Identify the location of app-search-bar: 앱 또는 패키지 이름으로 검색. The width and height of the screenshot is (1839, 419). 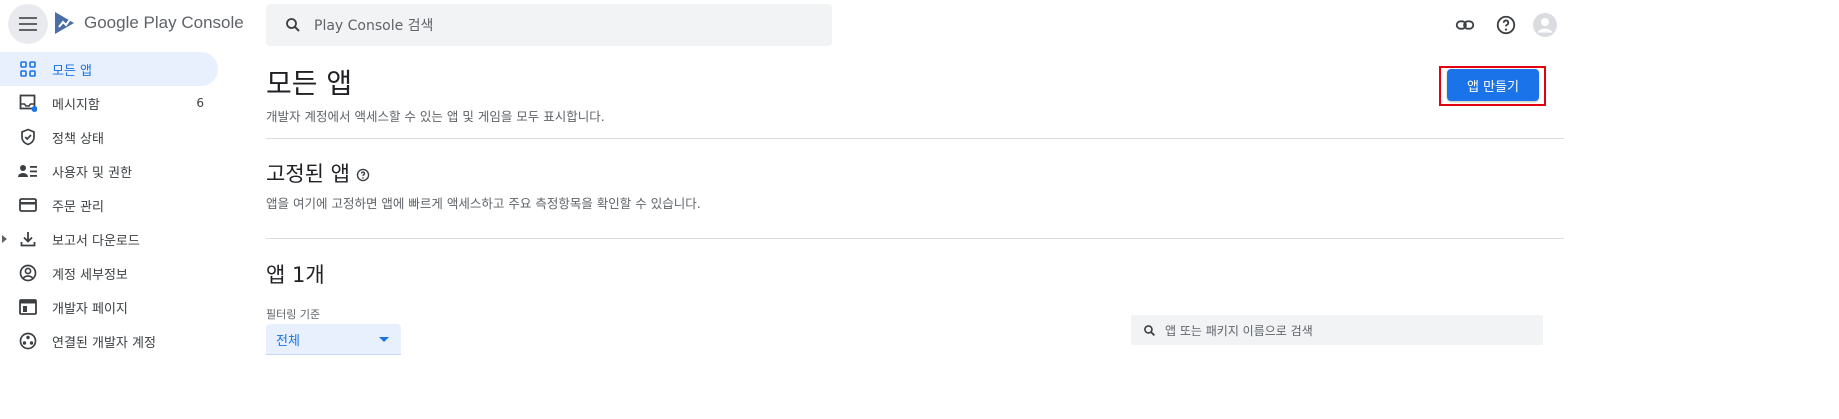
(1337, 330).